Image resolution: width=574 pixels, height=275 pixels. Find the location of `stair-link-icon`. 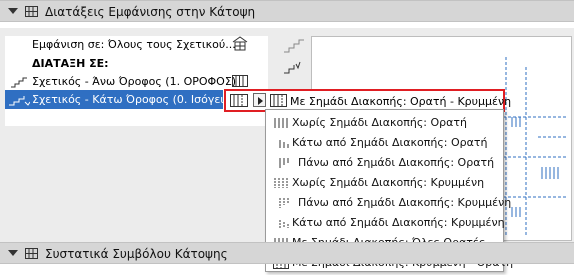

stair-link-icon is located at coordinates (19, 82).